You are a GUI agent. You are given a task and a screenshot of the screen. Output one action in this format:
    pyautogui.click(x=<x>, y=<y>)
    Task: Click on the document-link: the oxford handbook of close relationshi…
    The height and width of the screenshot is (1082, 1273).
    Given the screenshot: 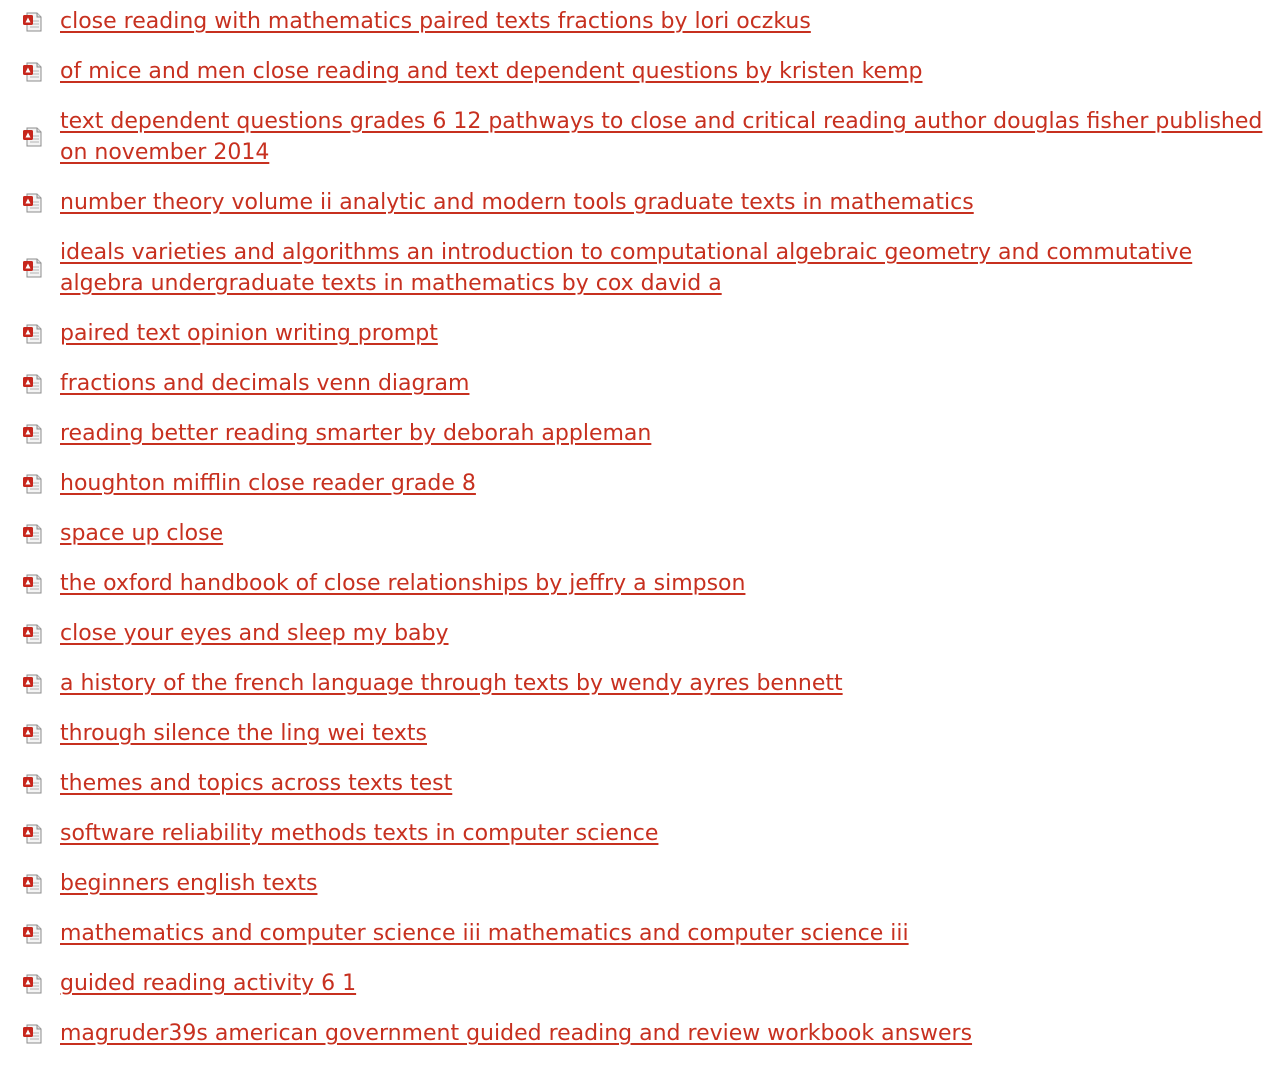 What is the action you would take?
    pyautogui.click(x=402, y=583)
    